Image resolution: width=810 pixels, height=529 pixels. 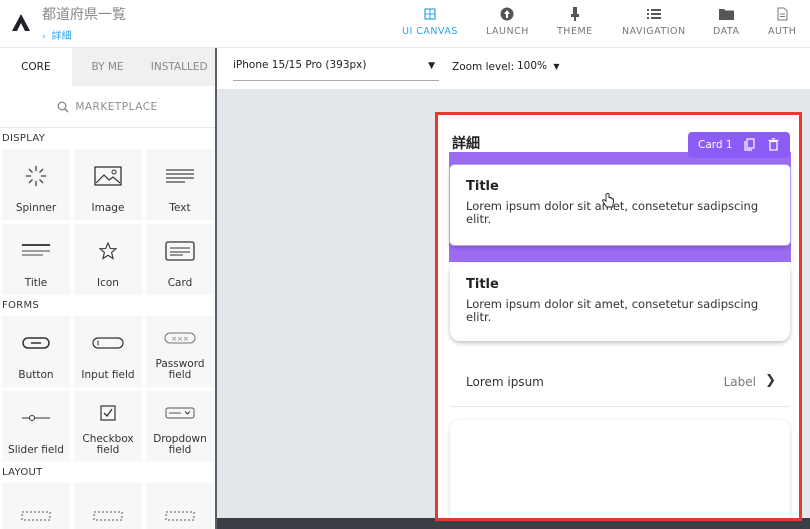 I want to click on component-label: Button, so click(x=36, y=375).